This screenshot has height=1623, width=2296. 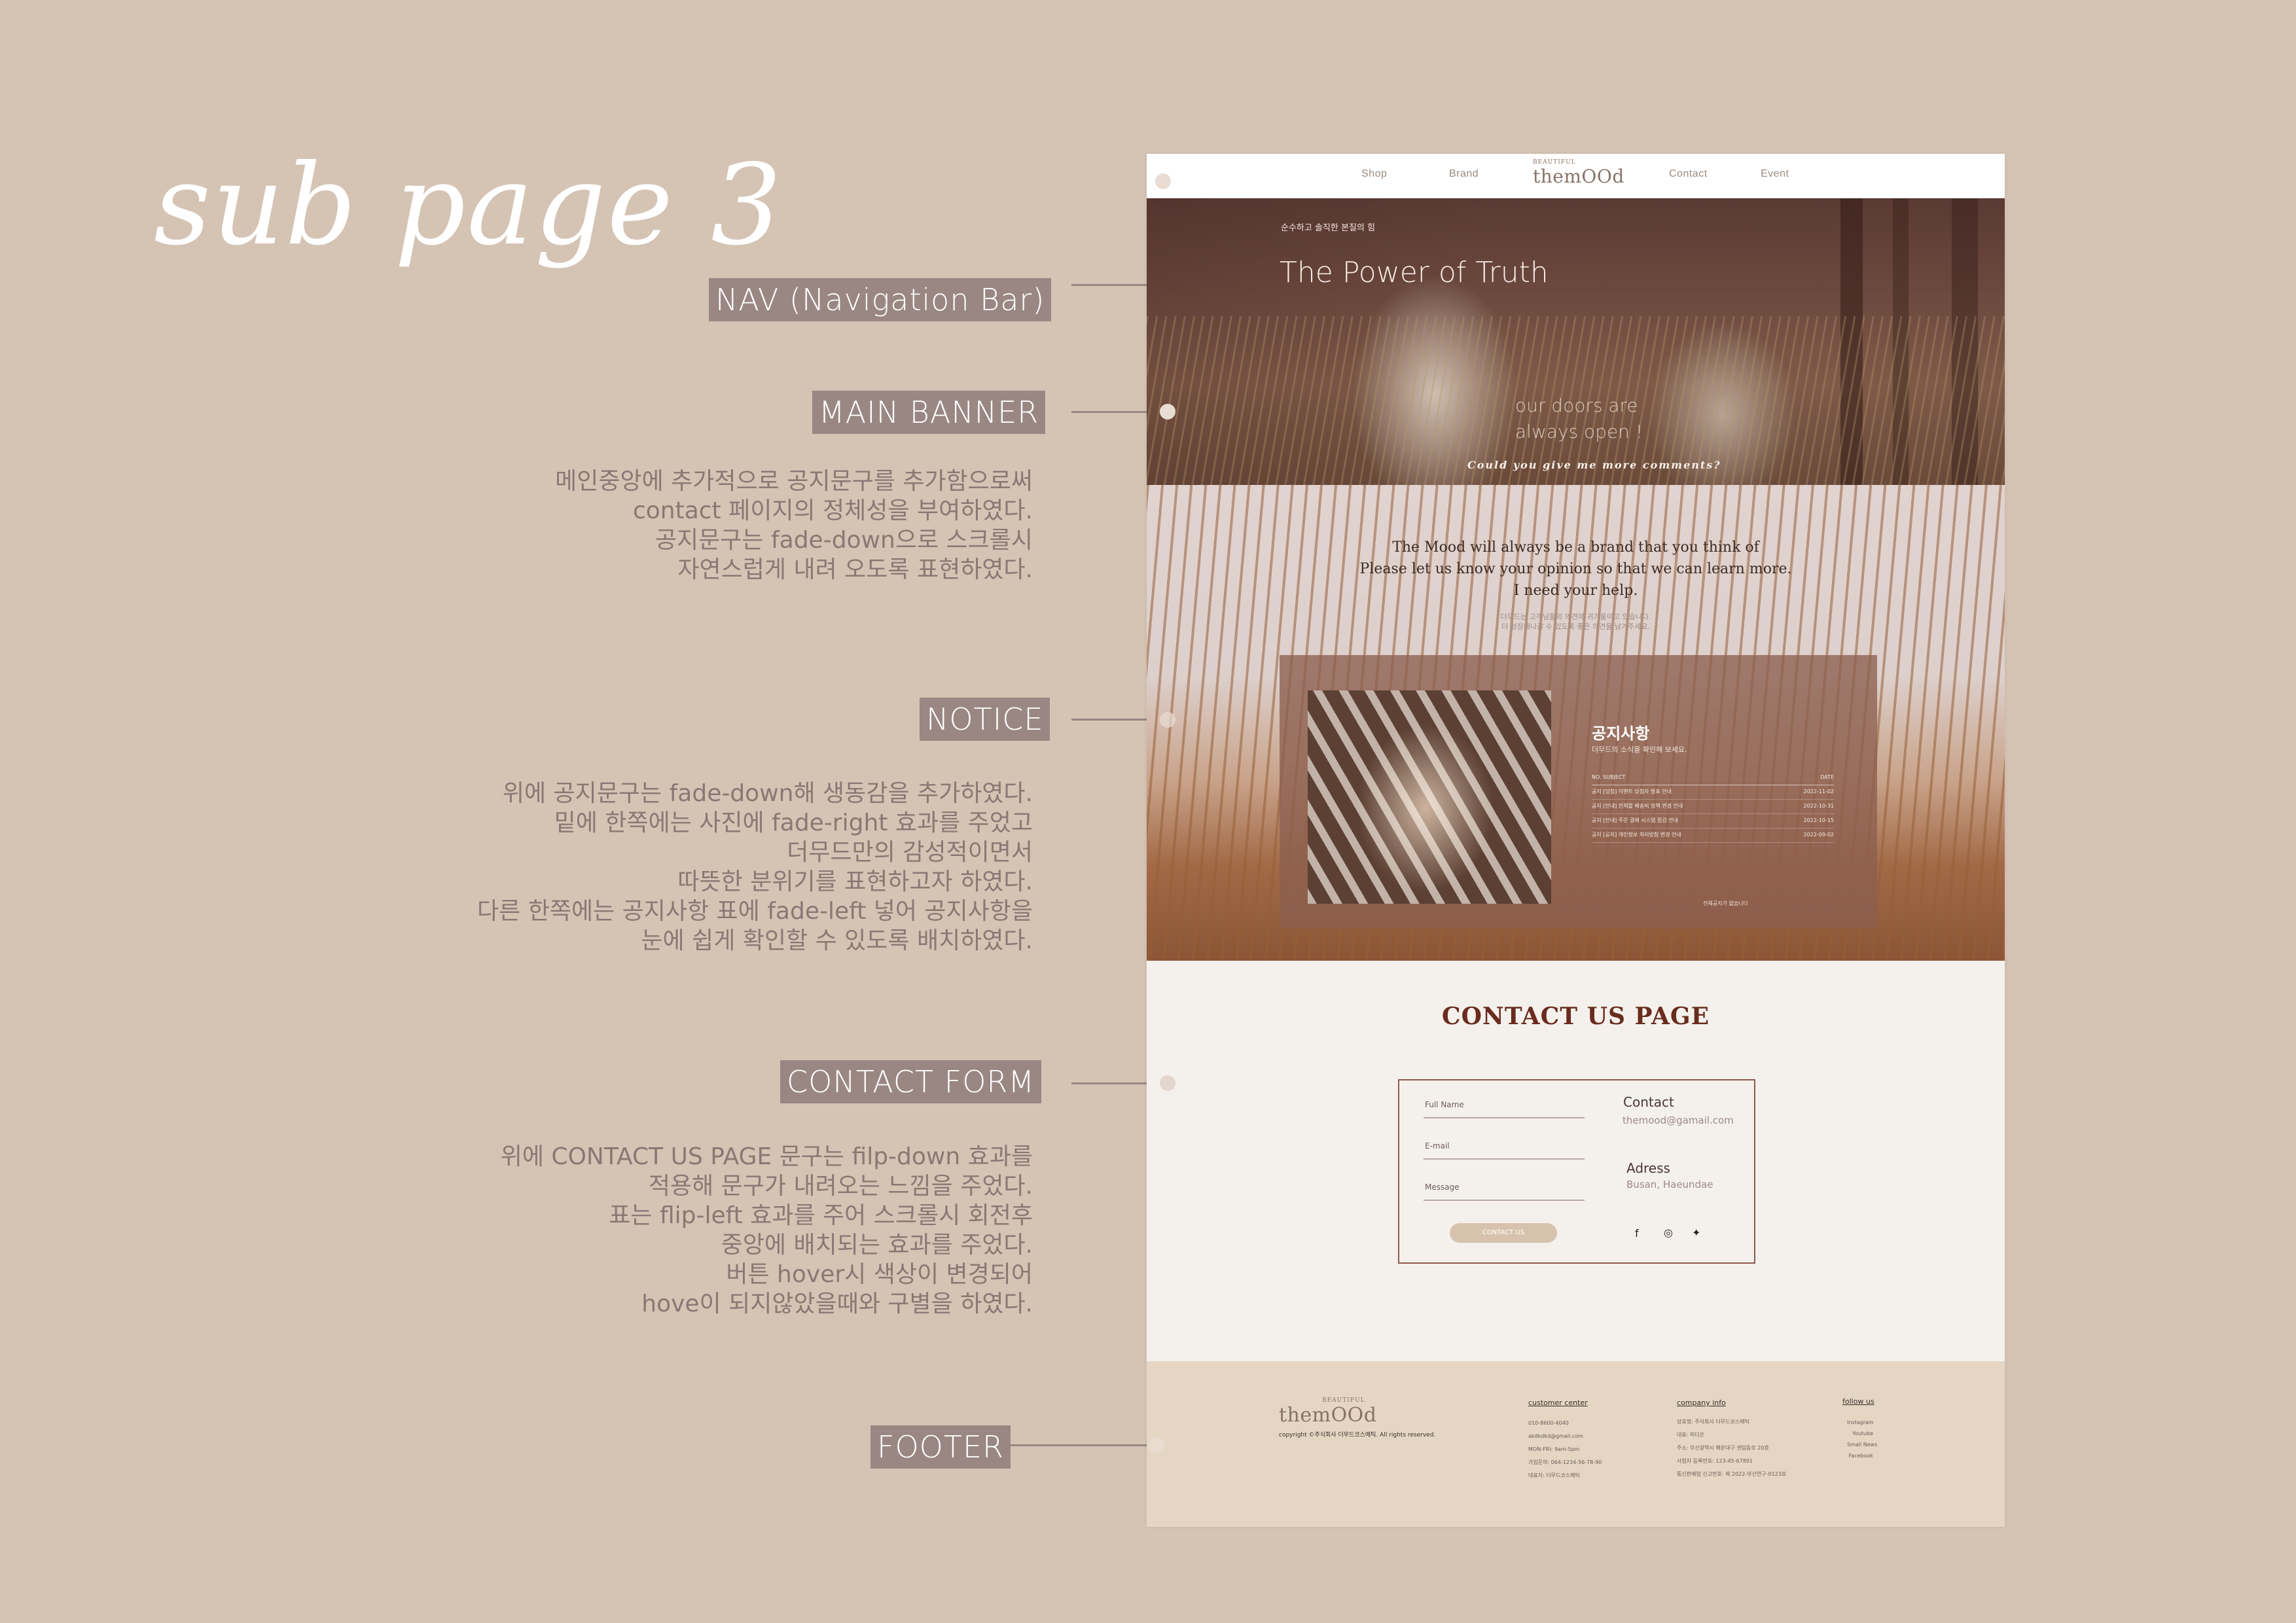 What do you see at coordinates (940, 1447) in the screenshot?
I see `footer-tag: FOOTER` at bounding box center [940, 1447].